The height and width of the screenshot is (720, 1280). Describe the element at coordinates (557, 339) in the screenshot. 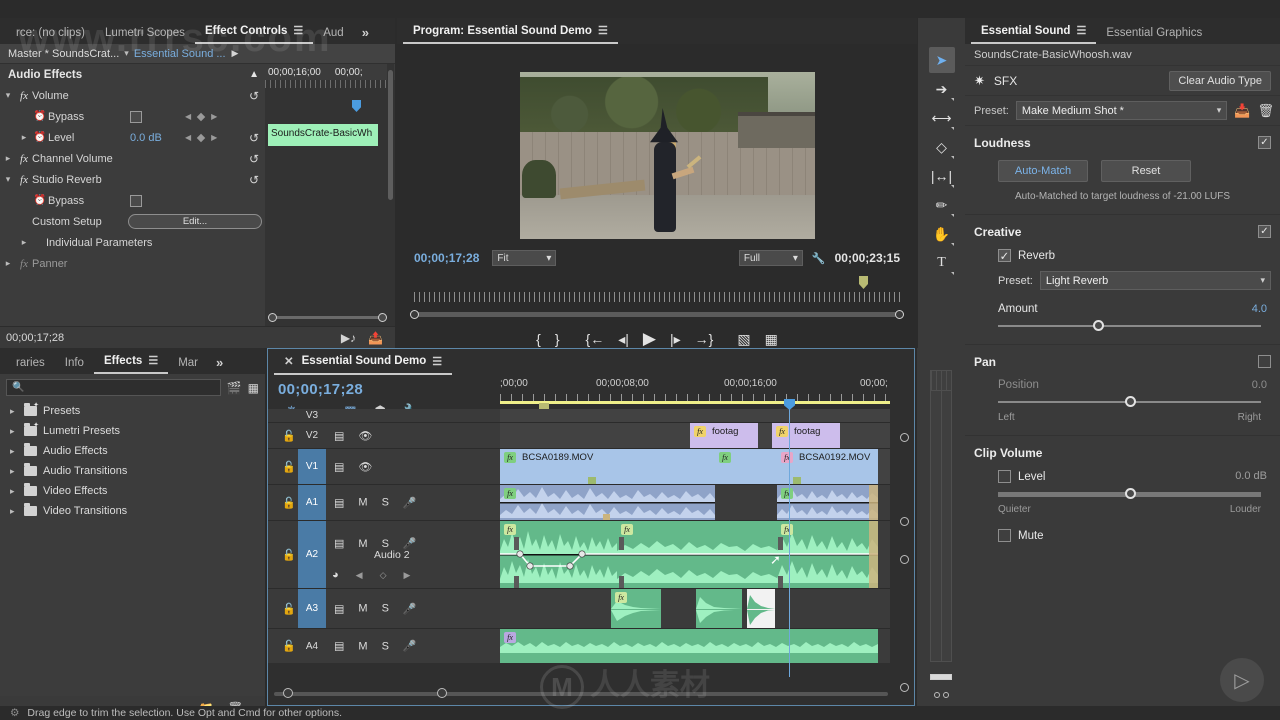

I see `mark-out-icon: }` at that location.